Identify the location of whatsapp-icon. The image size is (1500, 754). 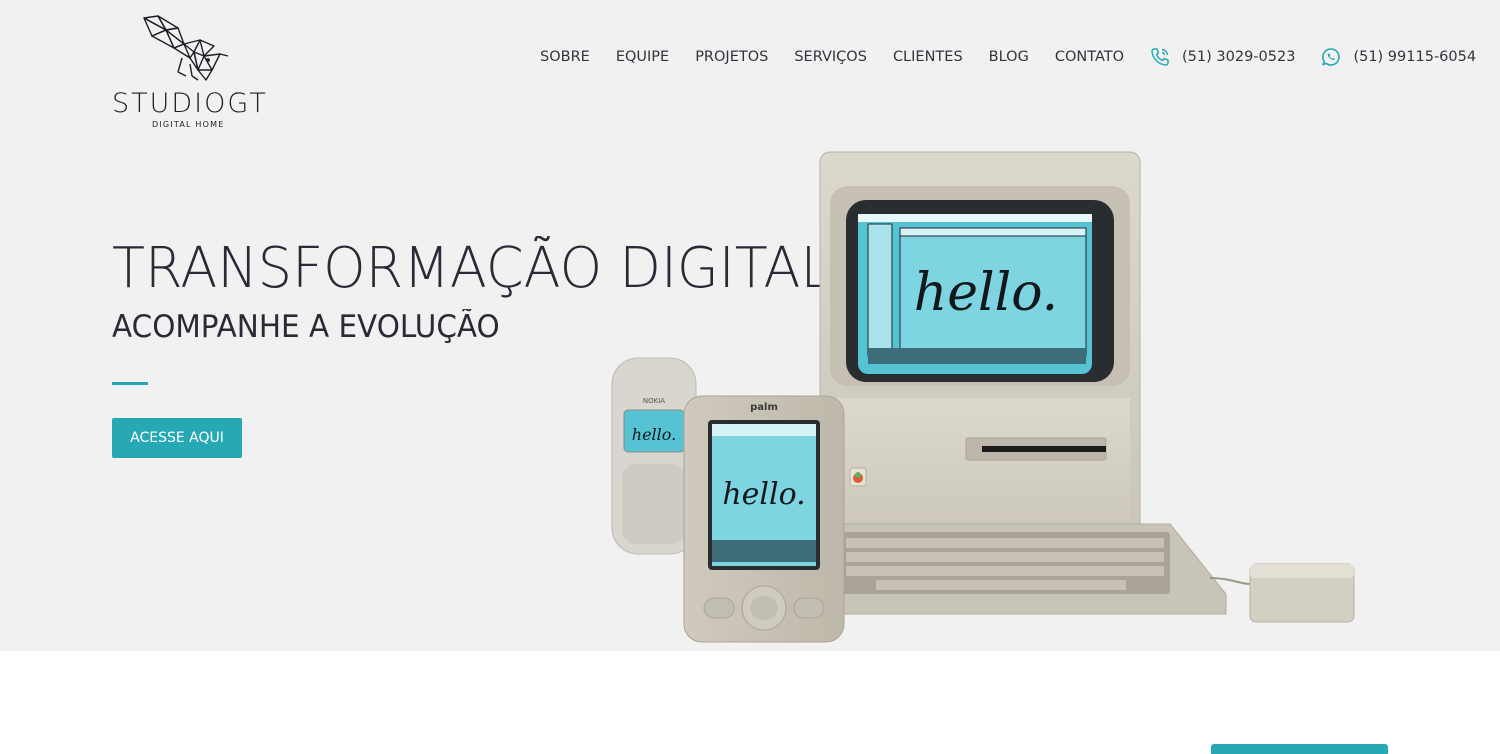
(1331, 57).